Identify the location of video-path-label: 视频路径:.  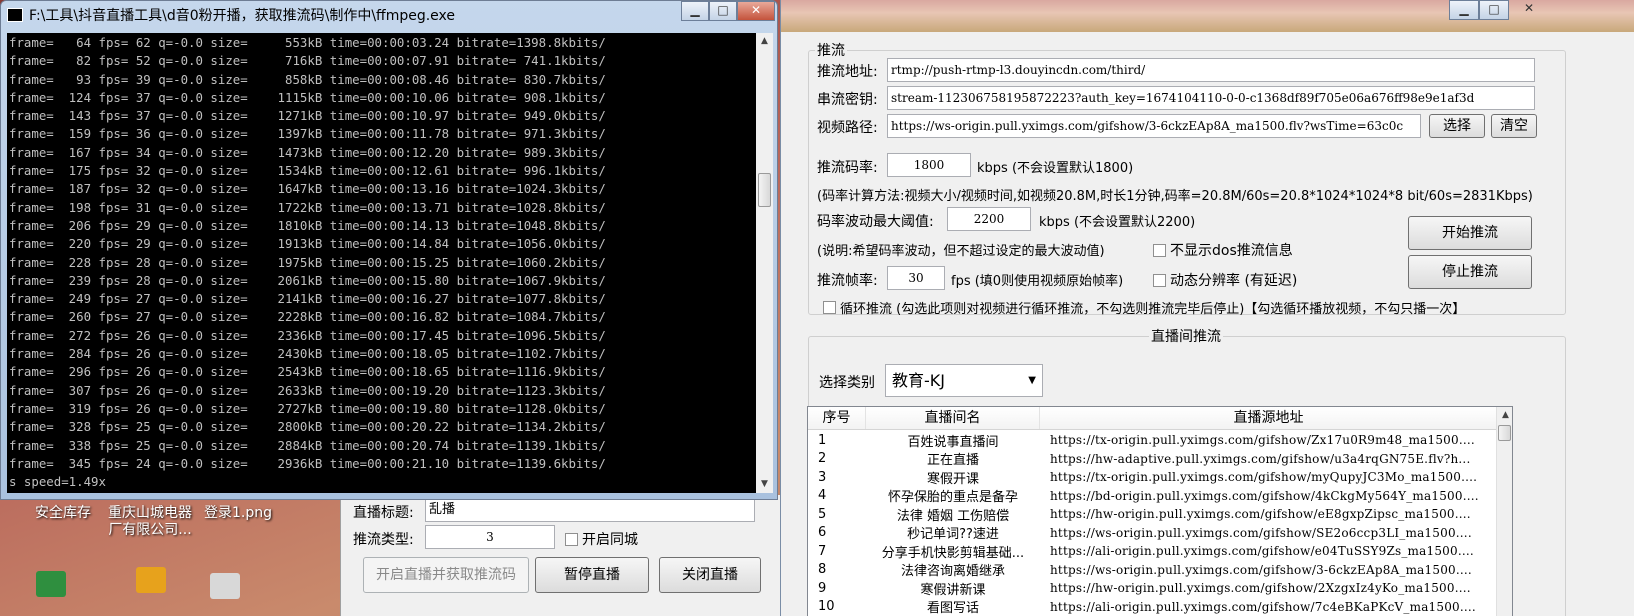
(847, 128).